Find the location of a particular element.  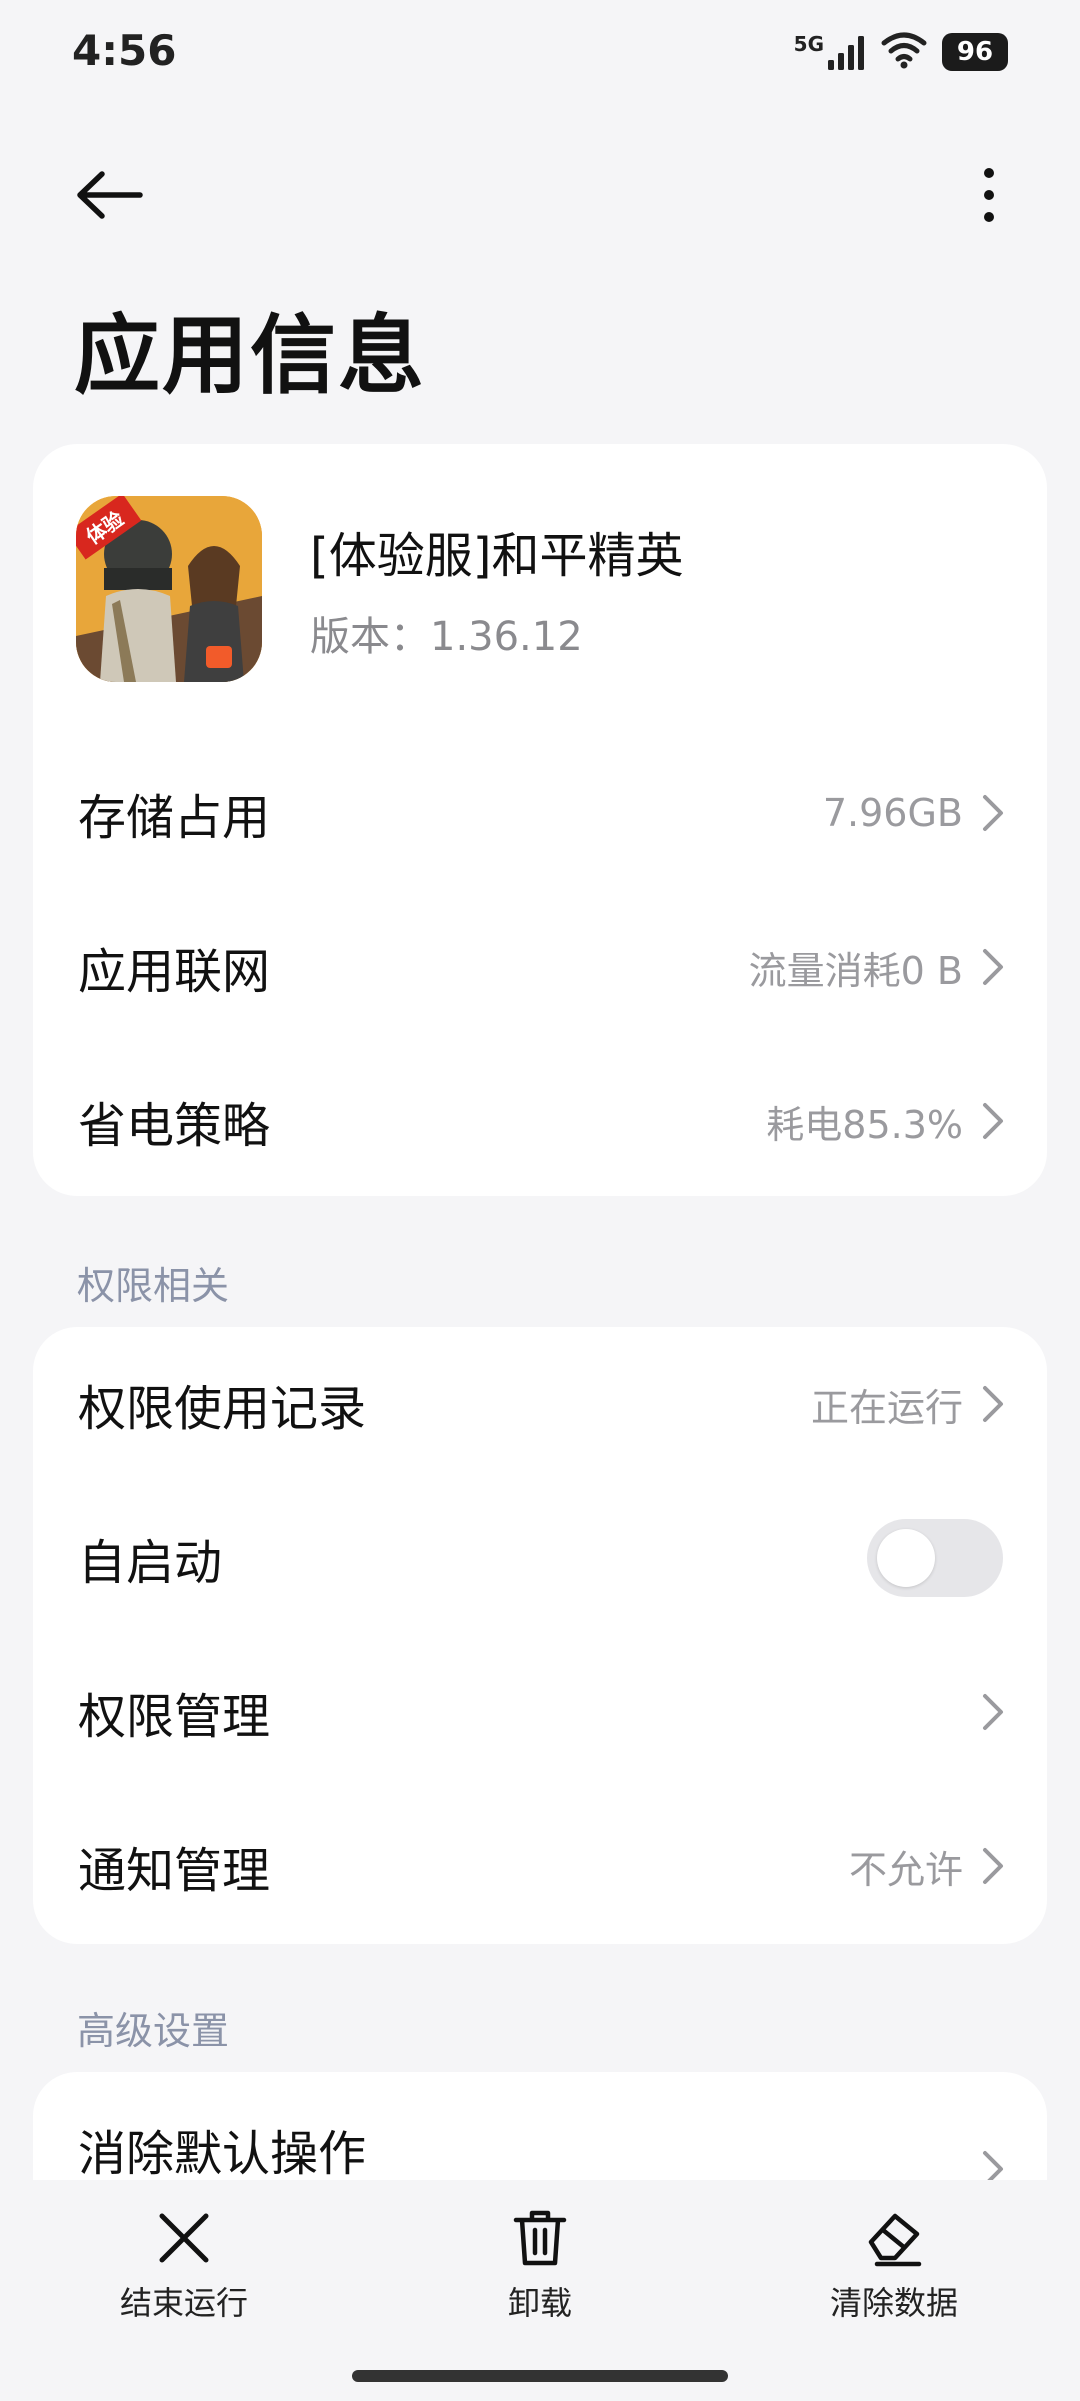

row-label: 省电策略 is located at coordinates (174, 1126).